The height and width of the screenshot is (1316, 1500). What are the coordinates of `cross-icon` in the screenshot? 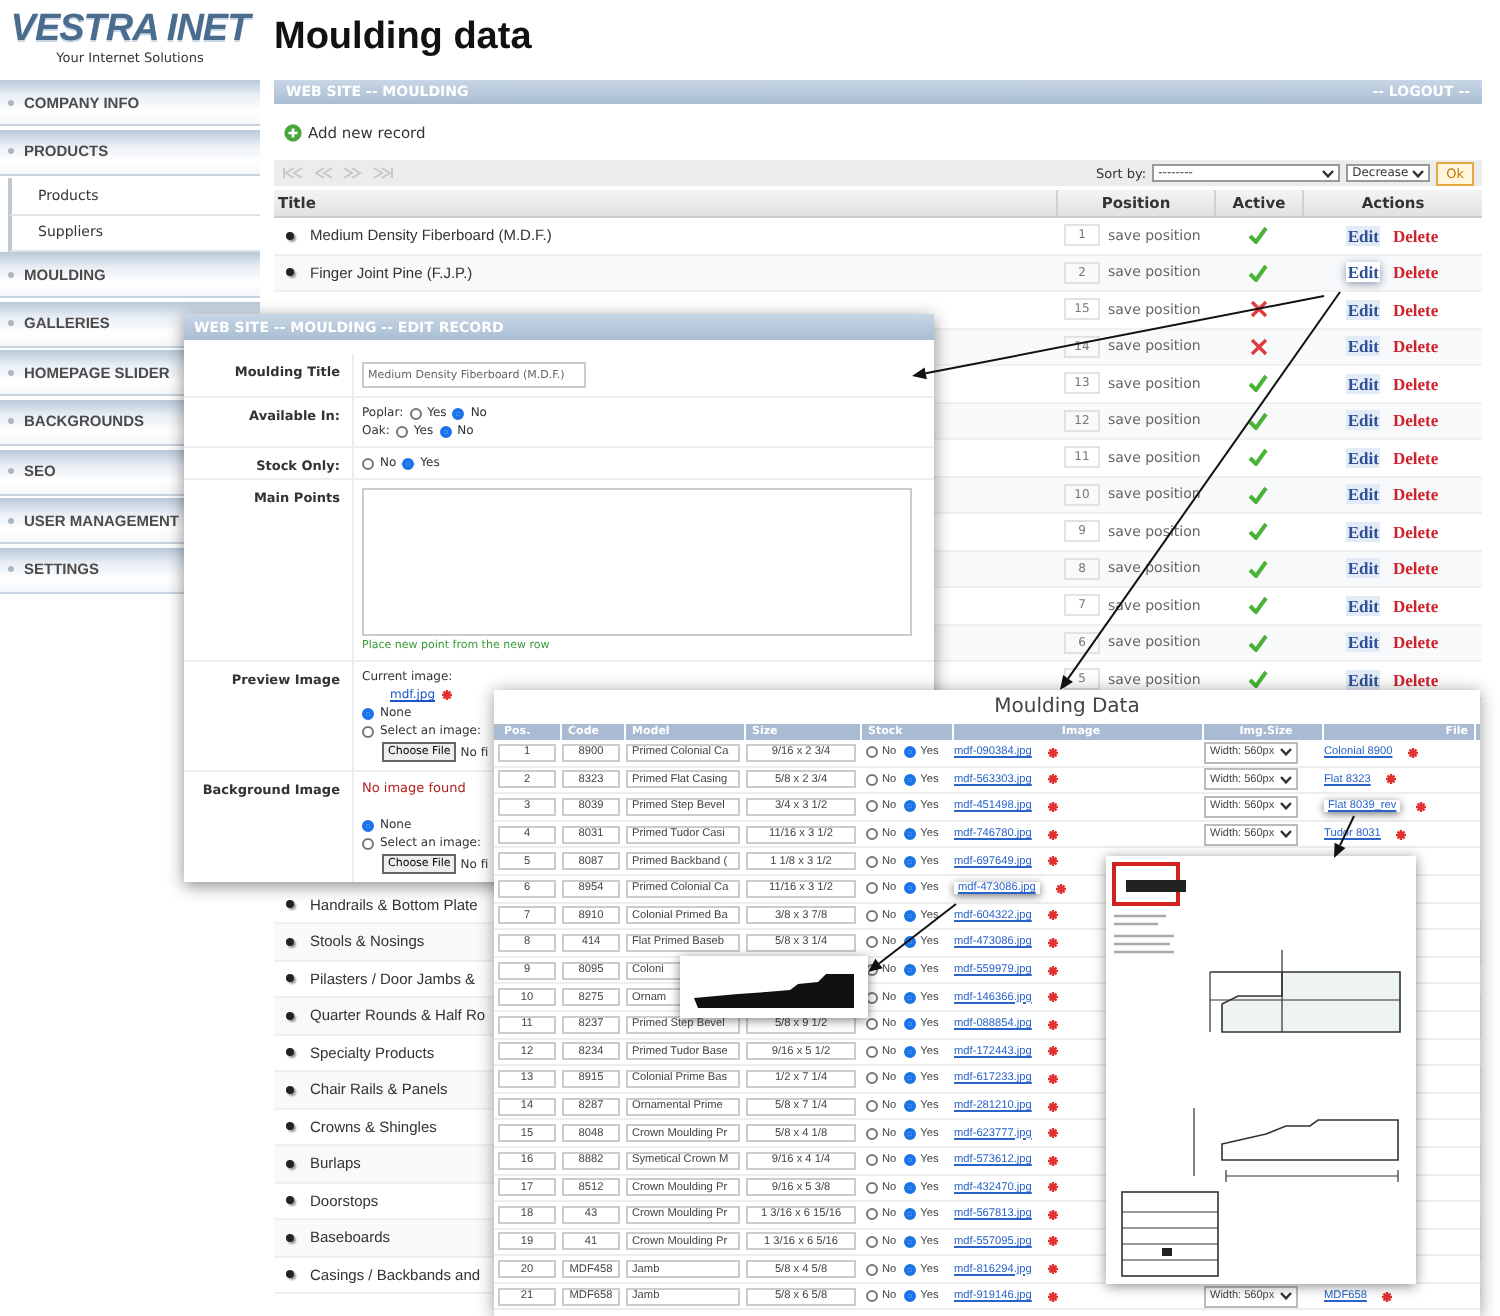 It's located at (1258, 309).